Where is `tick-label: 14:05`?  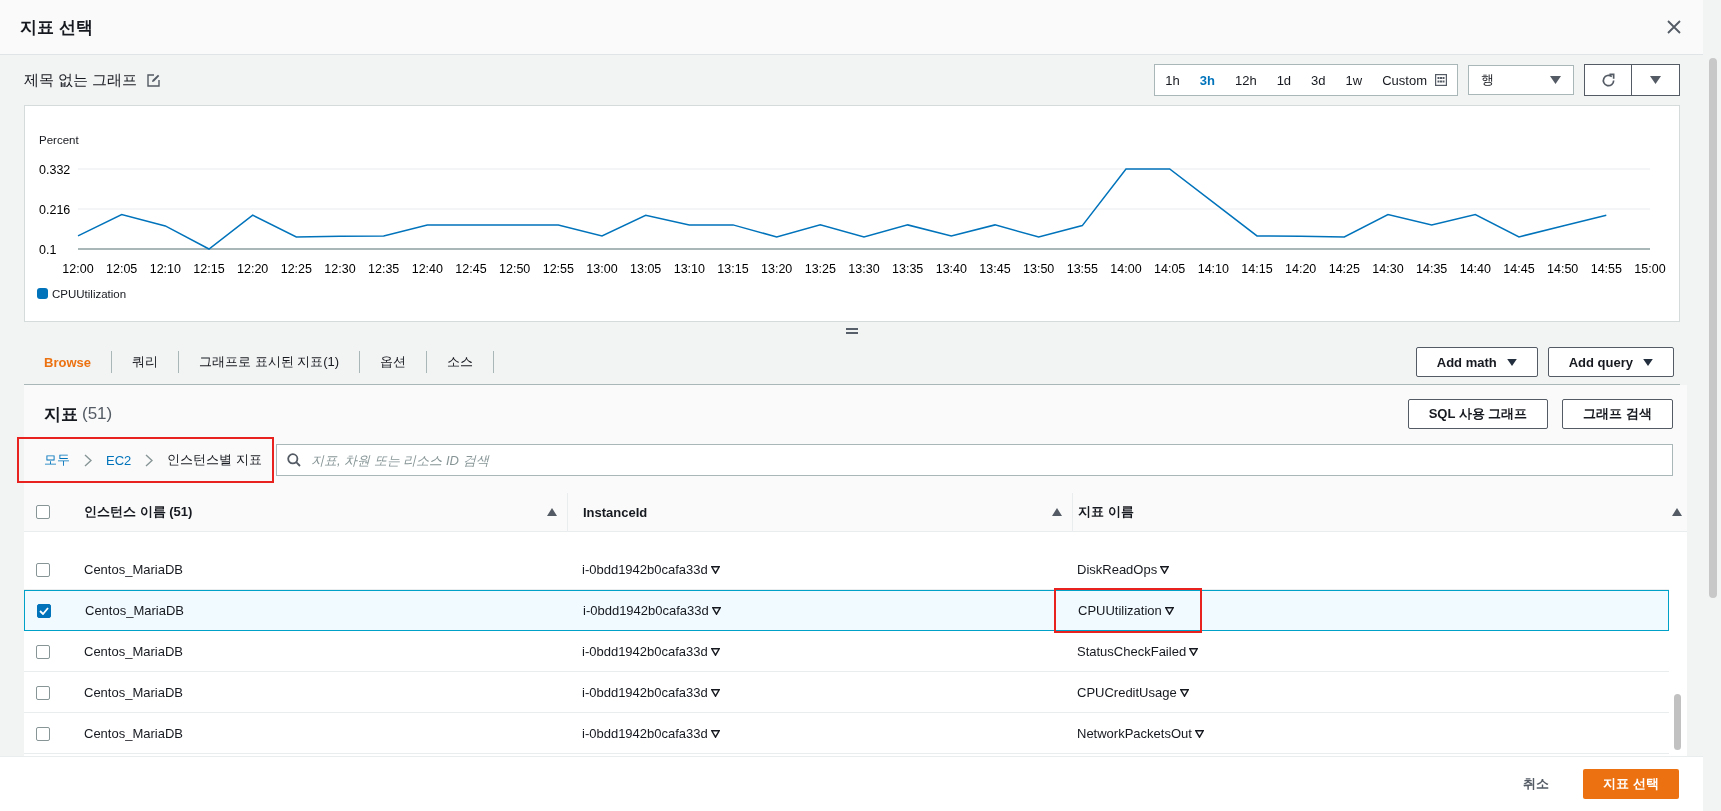 tick-label: 14:05 is located at coordinates (1170, 269).